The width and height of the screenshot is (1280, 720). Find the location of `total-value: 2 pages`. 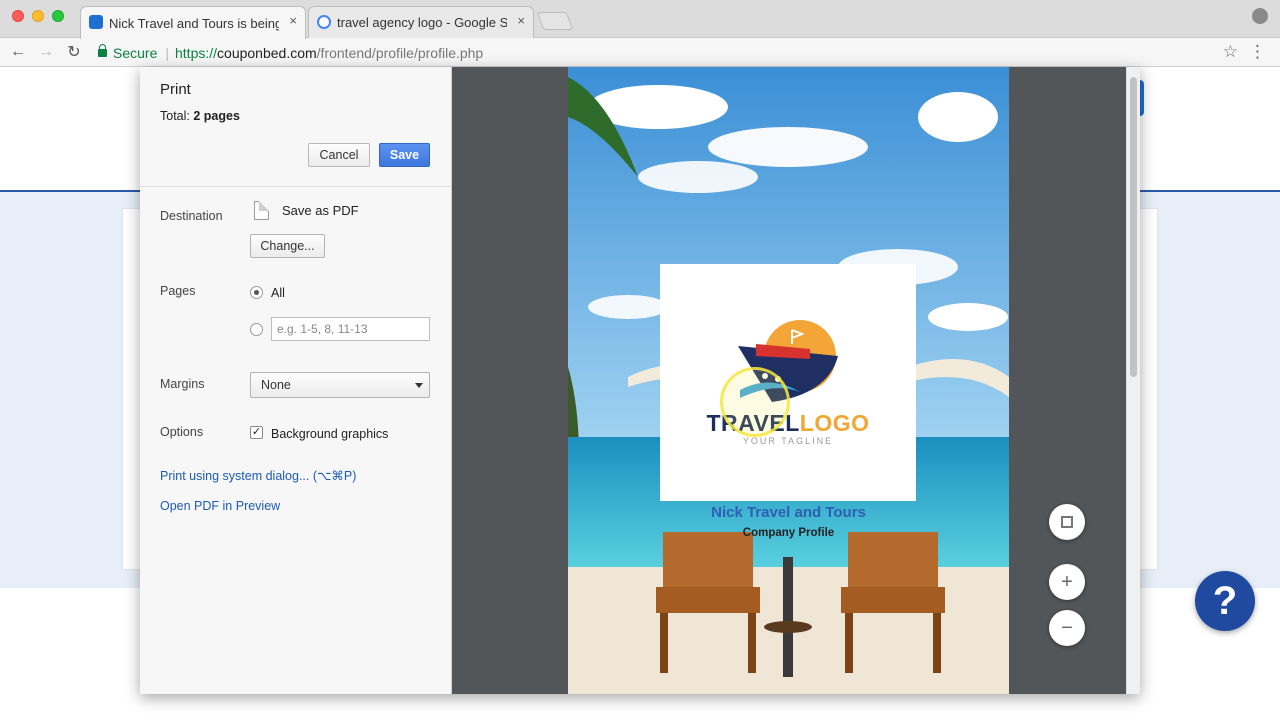

total-value: 2 pages is located at coordinates (216, 116).